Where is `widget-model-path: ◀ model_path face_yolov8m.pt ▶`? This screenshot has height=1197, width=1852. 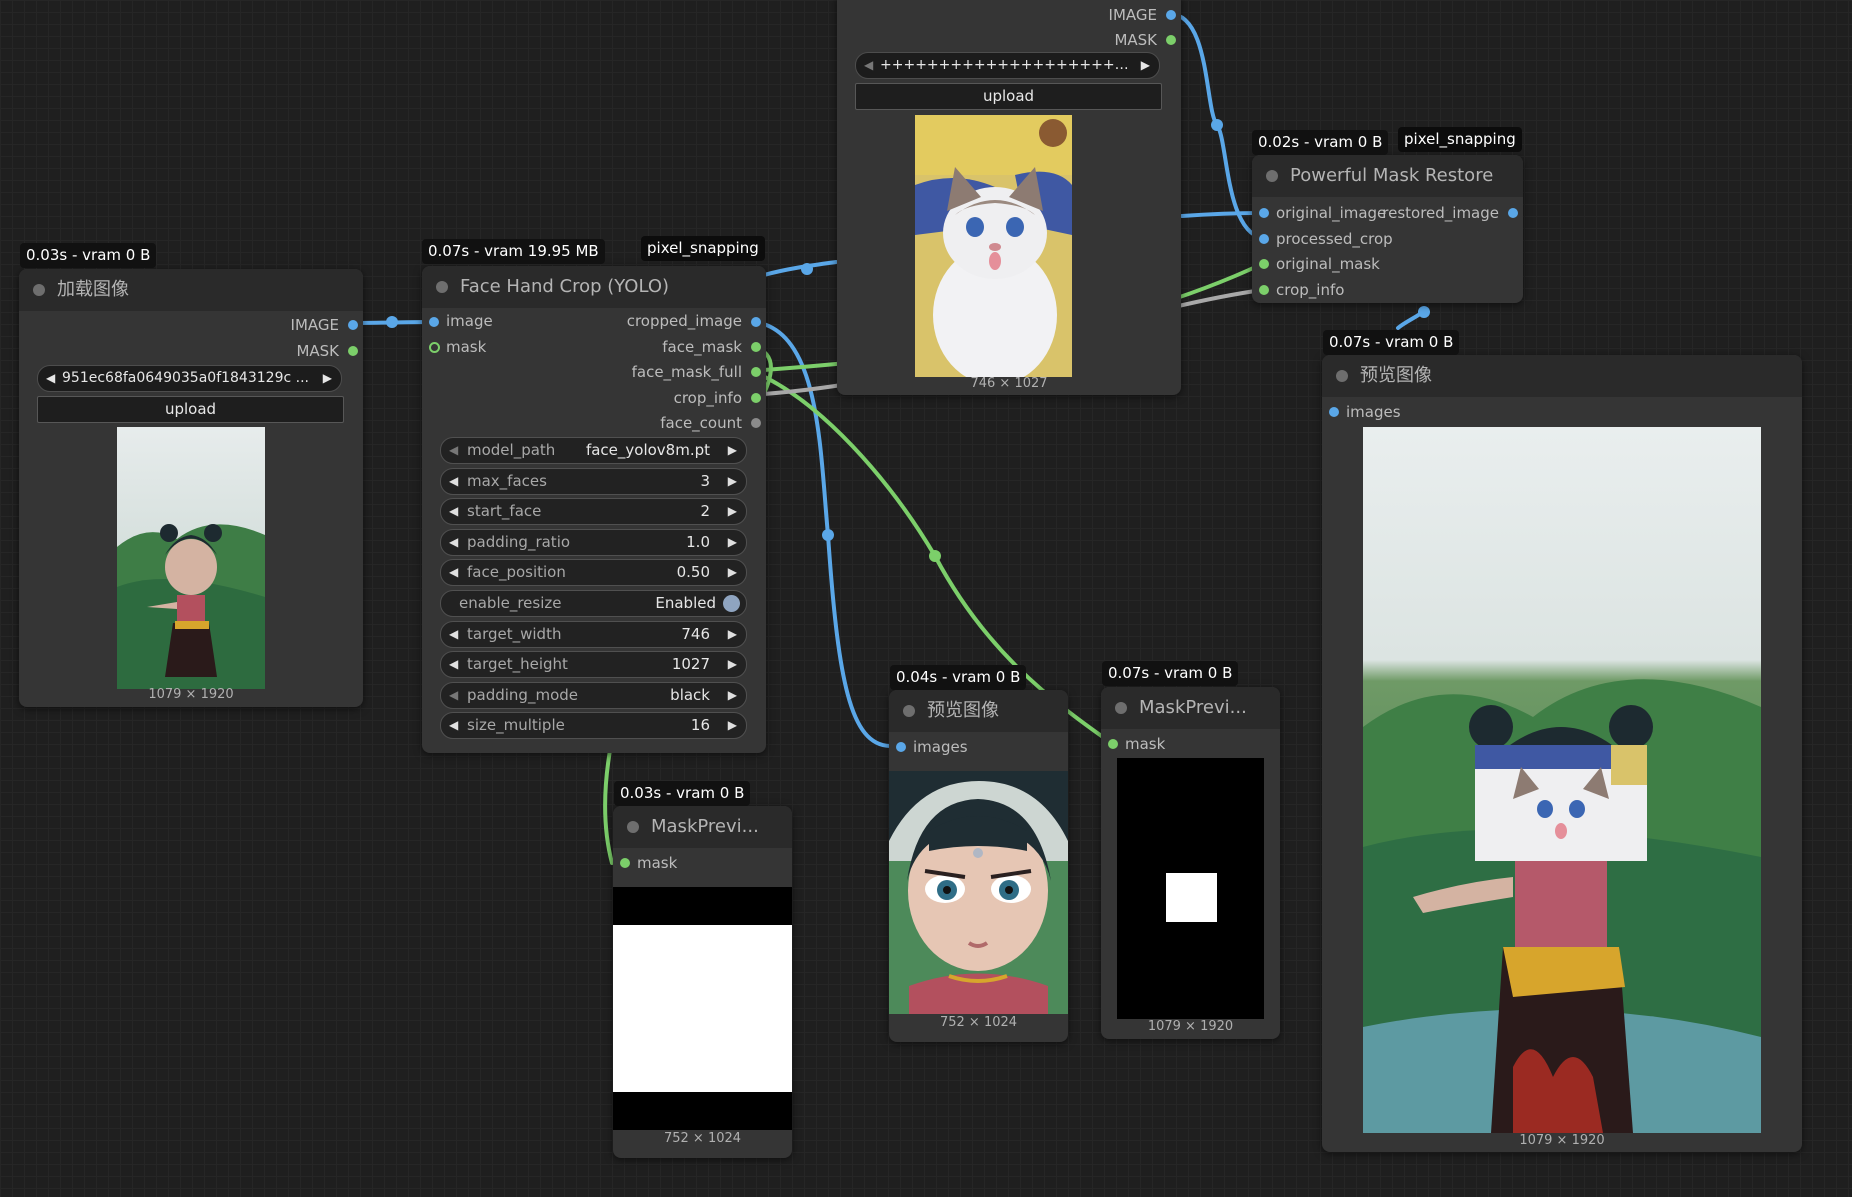
widget-model-path: ◀ model_path face_yolov8m.pt ▶ is located at coordinates (593, 450).